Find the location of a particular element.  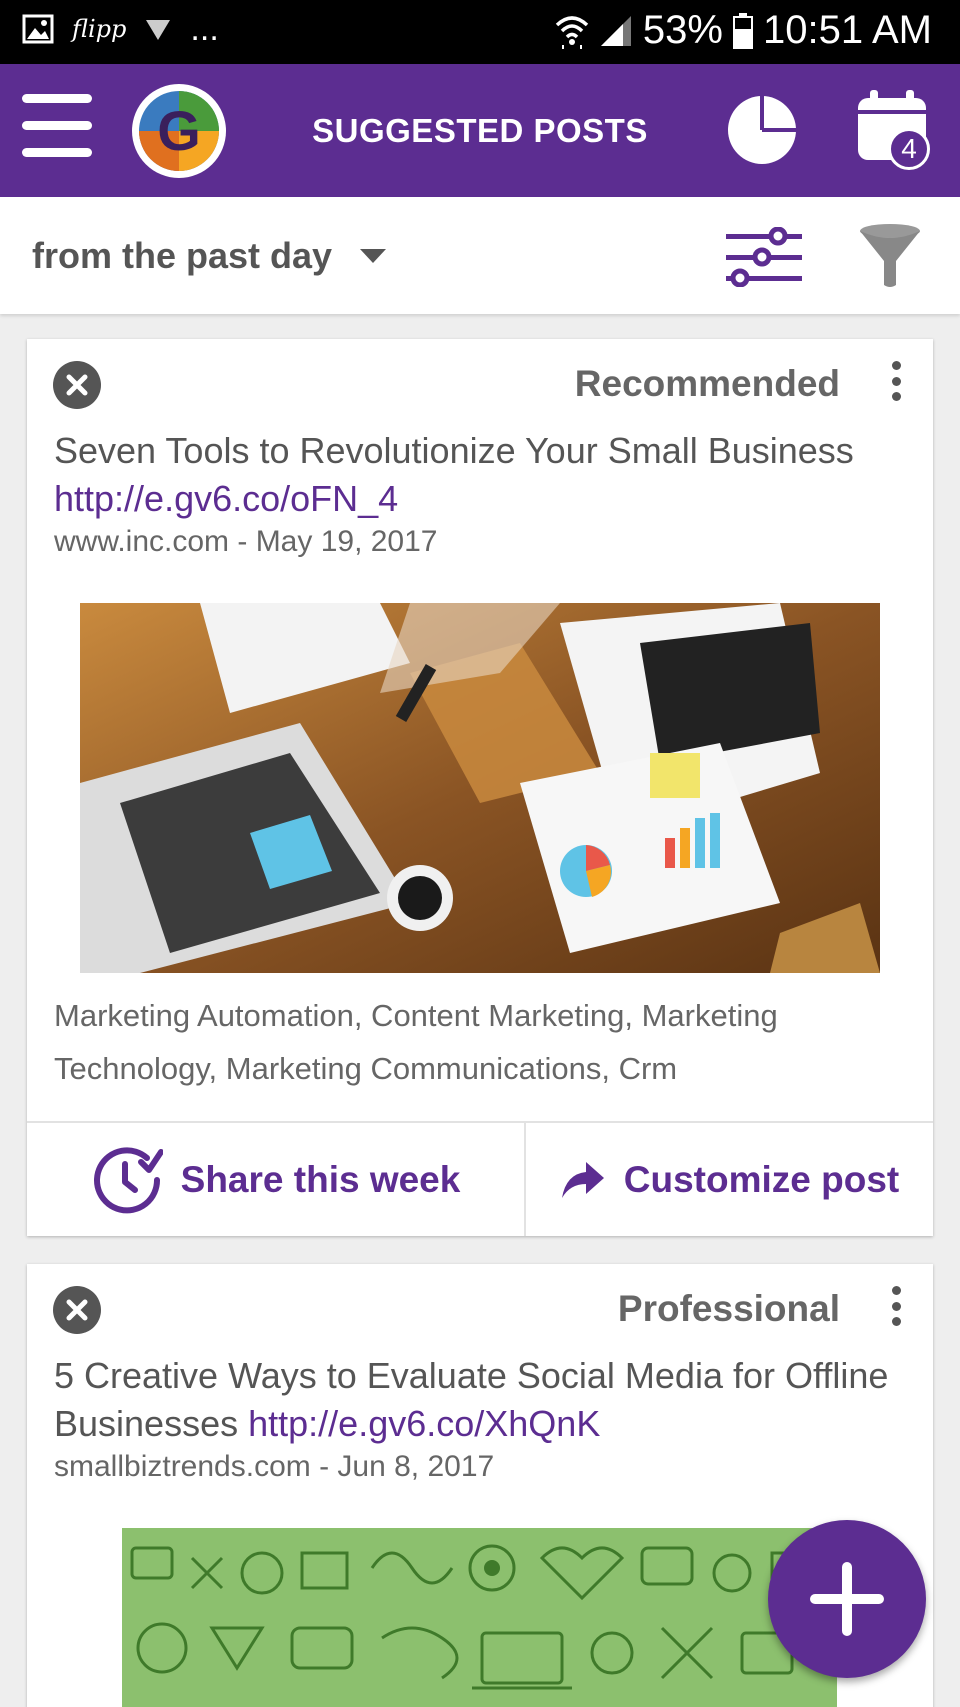

settings-button is located at coordinates (764, 257).